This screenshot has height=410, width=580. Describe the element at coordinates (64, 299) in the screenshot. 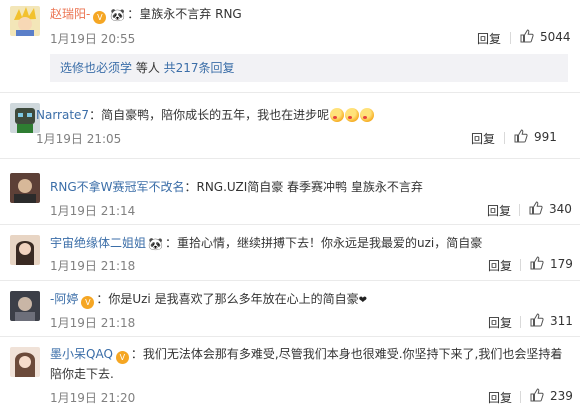

I see `username: -阿婷` at that location.